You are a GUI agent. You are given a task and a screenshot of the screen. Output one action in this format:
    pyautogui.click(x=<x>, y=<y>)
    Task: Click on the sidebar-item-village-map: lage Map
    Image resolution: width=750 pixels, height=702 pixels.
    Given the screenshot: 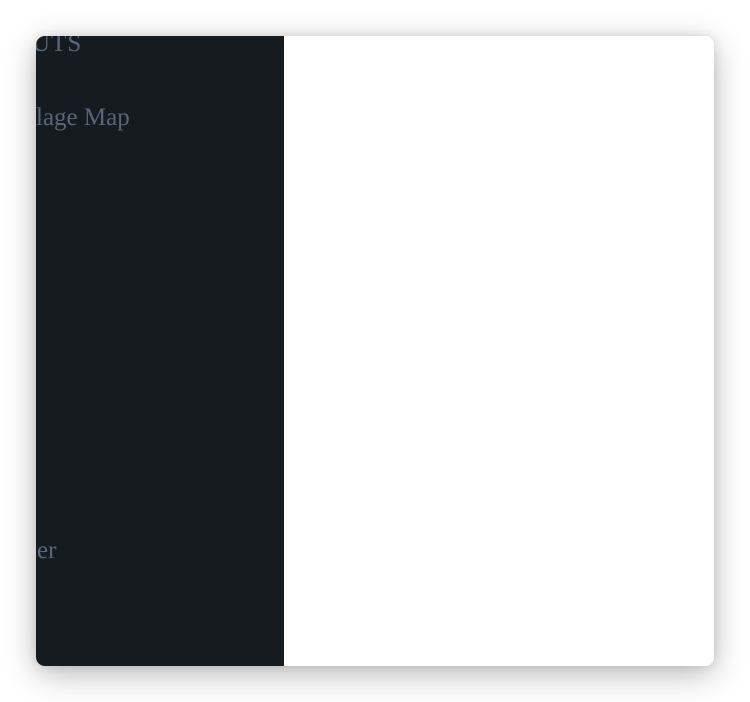 What is the action you would take?
    pyautogui.click(x=83, y=118)
    